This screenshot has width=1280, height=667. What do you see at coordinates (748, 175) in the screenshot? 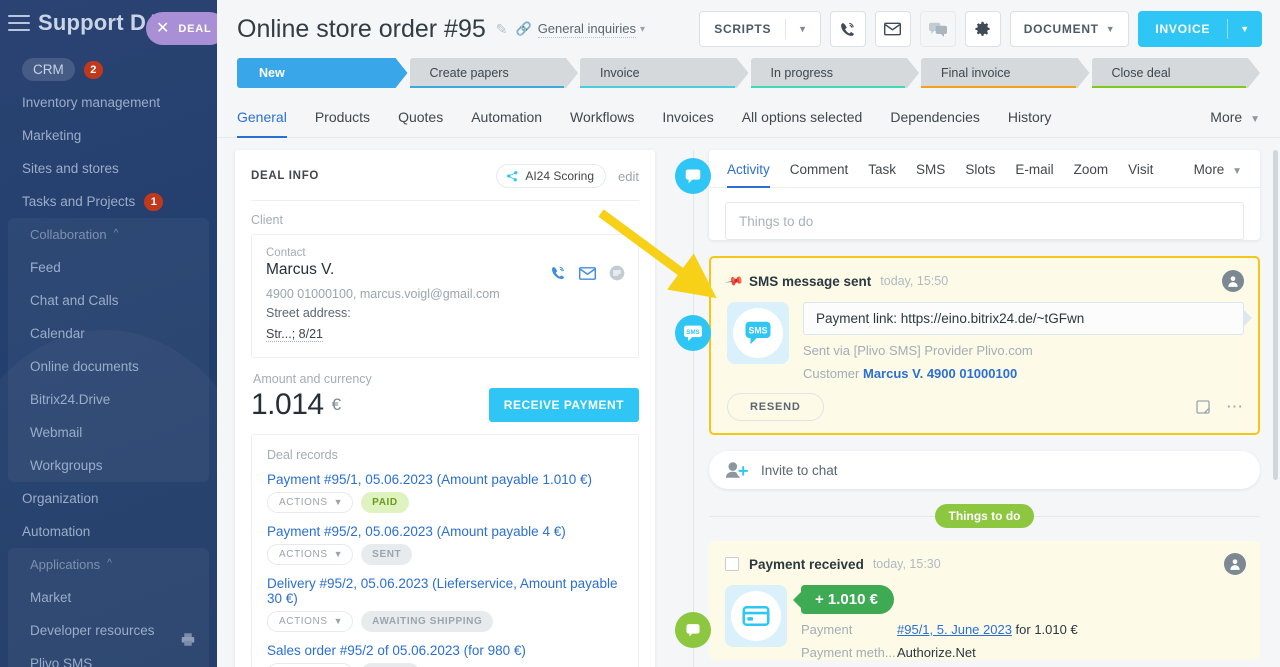
I see `activity-tab-activity: Activity` at bounding box center [748, 175].